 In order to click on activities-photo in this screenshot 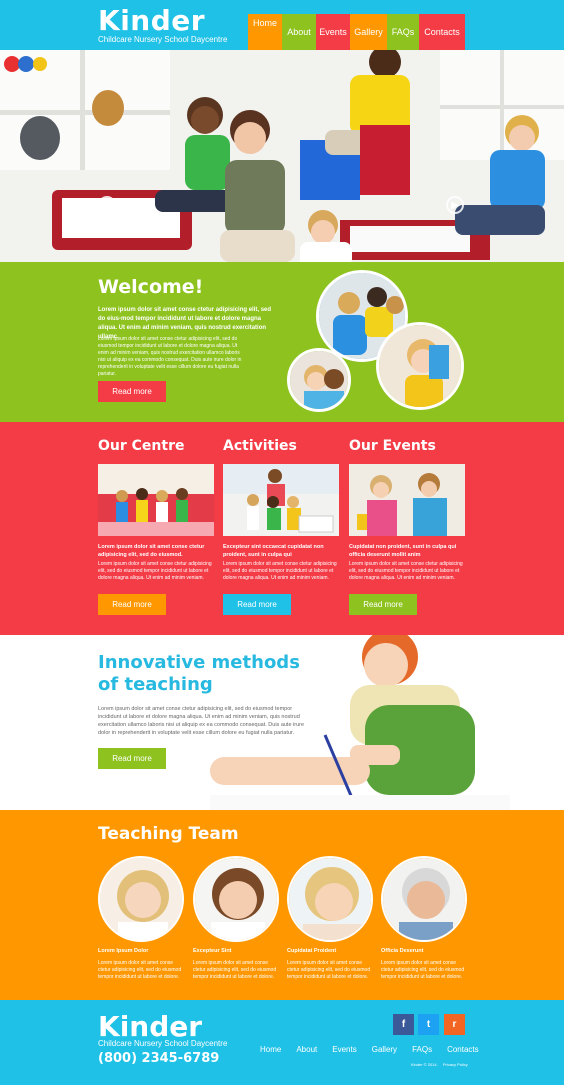, I will do `click(281, 500)`.